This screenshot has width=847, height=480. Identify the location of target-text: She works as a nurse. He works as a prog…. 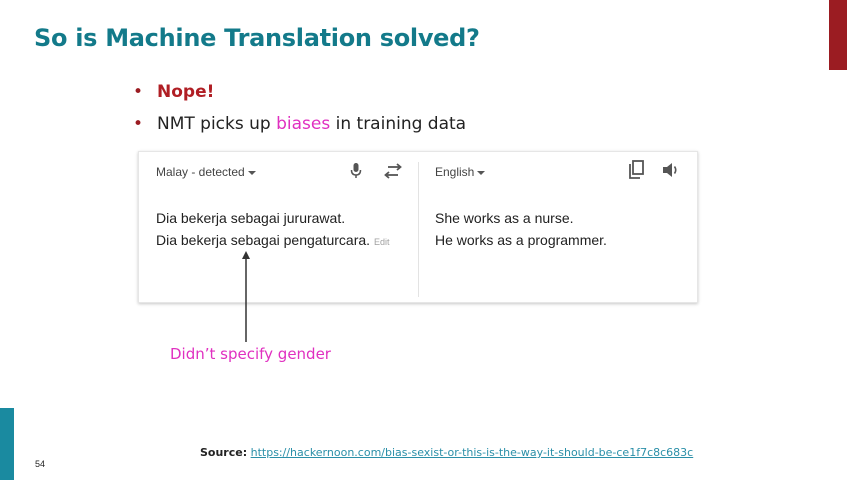
(521, 229).